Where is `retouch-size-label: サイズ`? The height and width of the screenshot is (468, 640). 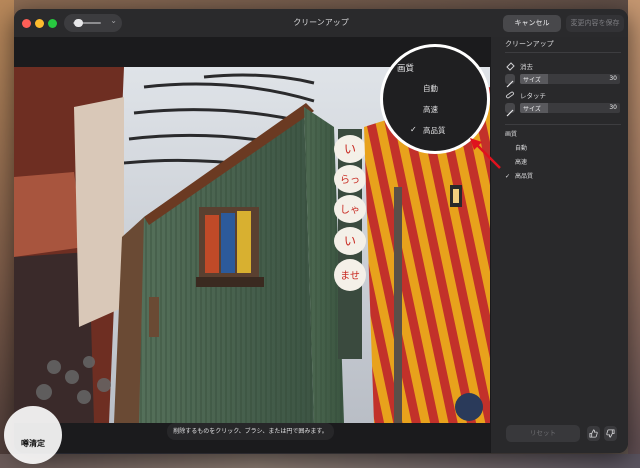 retouch-size-label: サイズ is located at coordinates (532, 109).